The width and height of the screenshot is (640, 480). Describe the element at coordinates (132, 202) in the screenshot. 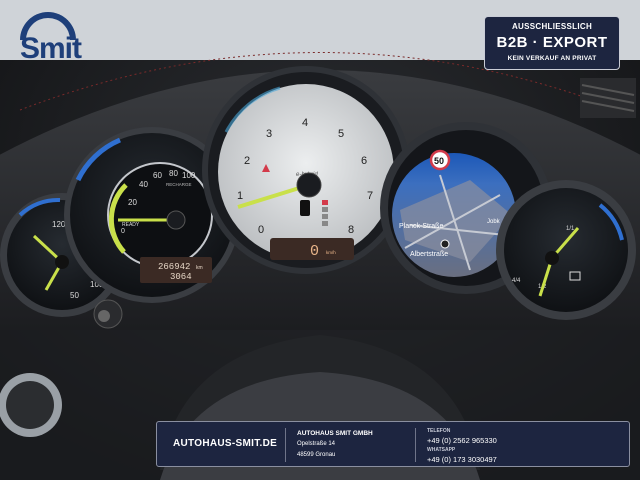

I see `left-tick: 20` at that location.